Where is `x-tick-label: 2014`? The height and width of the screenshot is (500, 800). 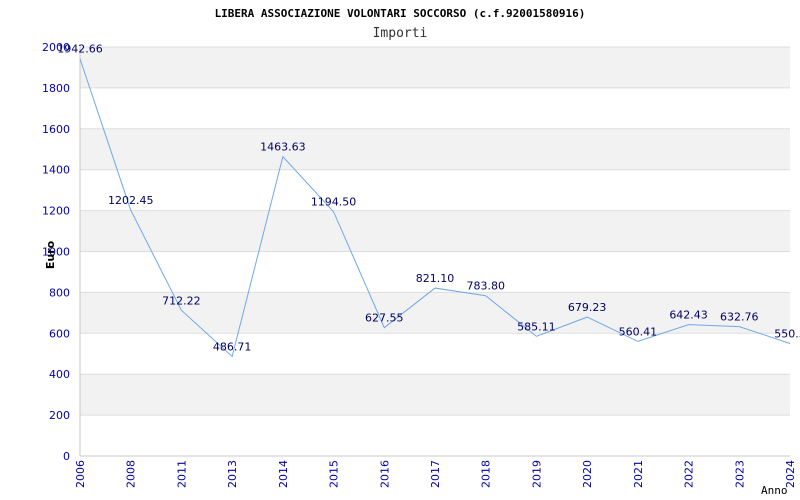 x-tick-label: 2014 is located at coordinates (283, 474).